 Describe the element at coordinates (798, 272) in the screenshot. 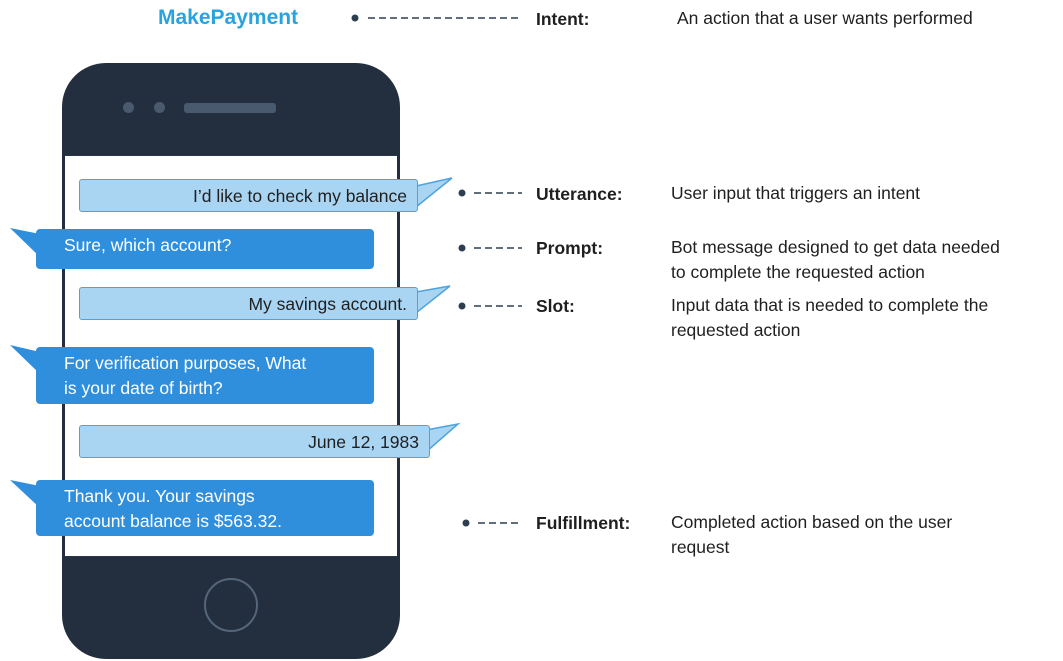

I see `definition-line: to complete the requested action` at that location.